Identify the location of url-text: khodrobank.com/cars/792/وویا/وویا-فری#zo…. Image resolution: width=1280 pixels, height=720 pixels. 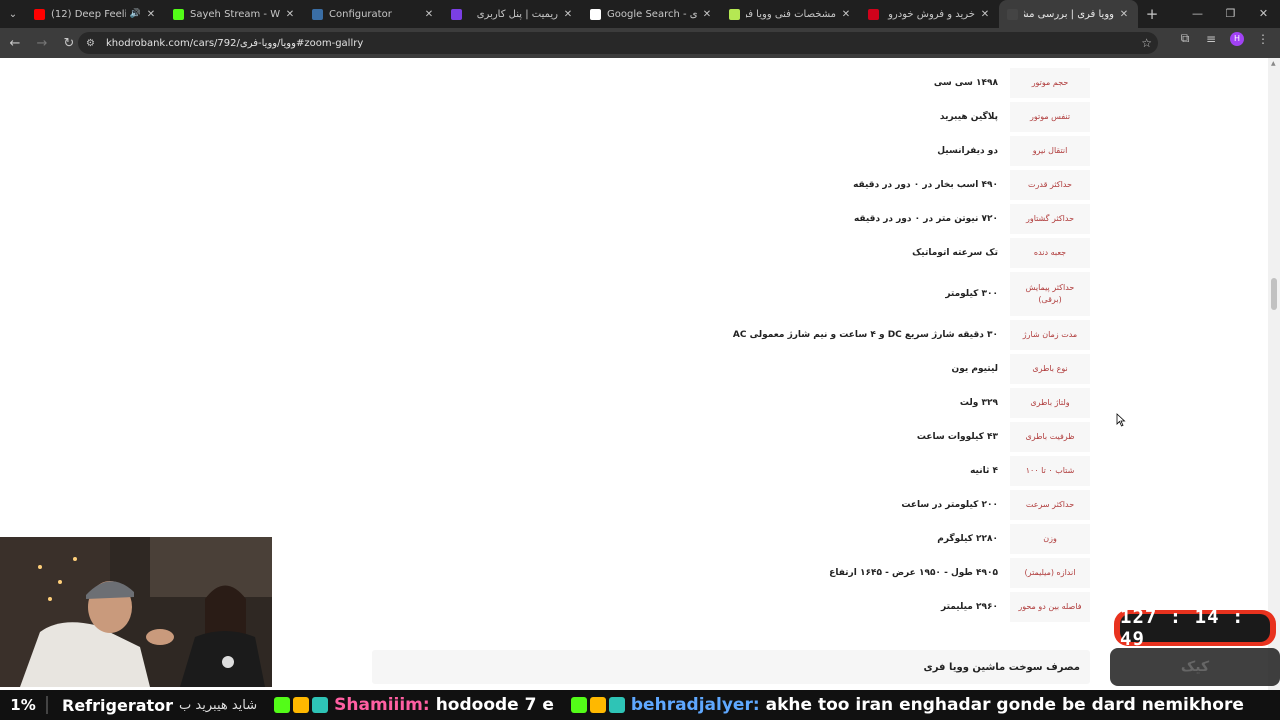
(235, 43).